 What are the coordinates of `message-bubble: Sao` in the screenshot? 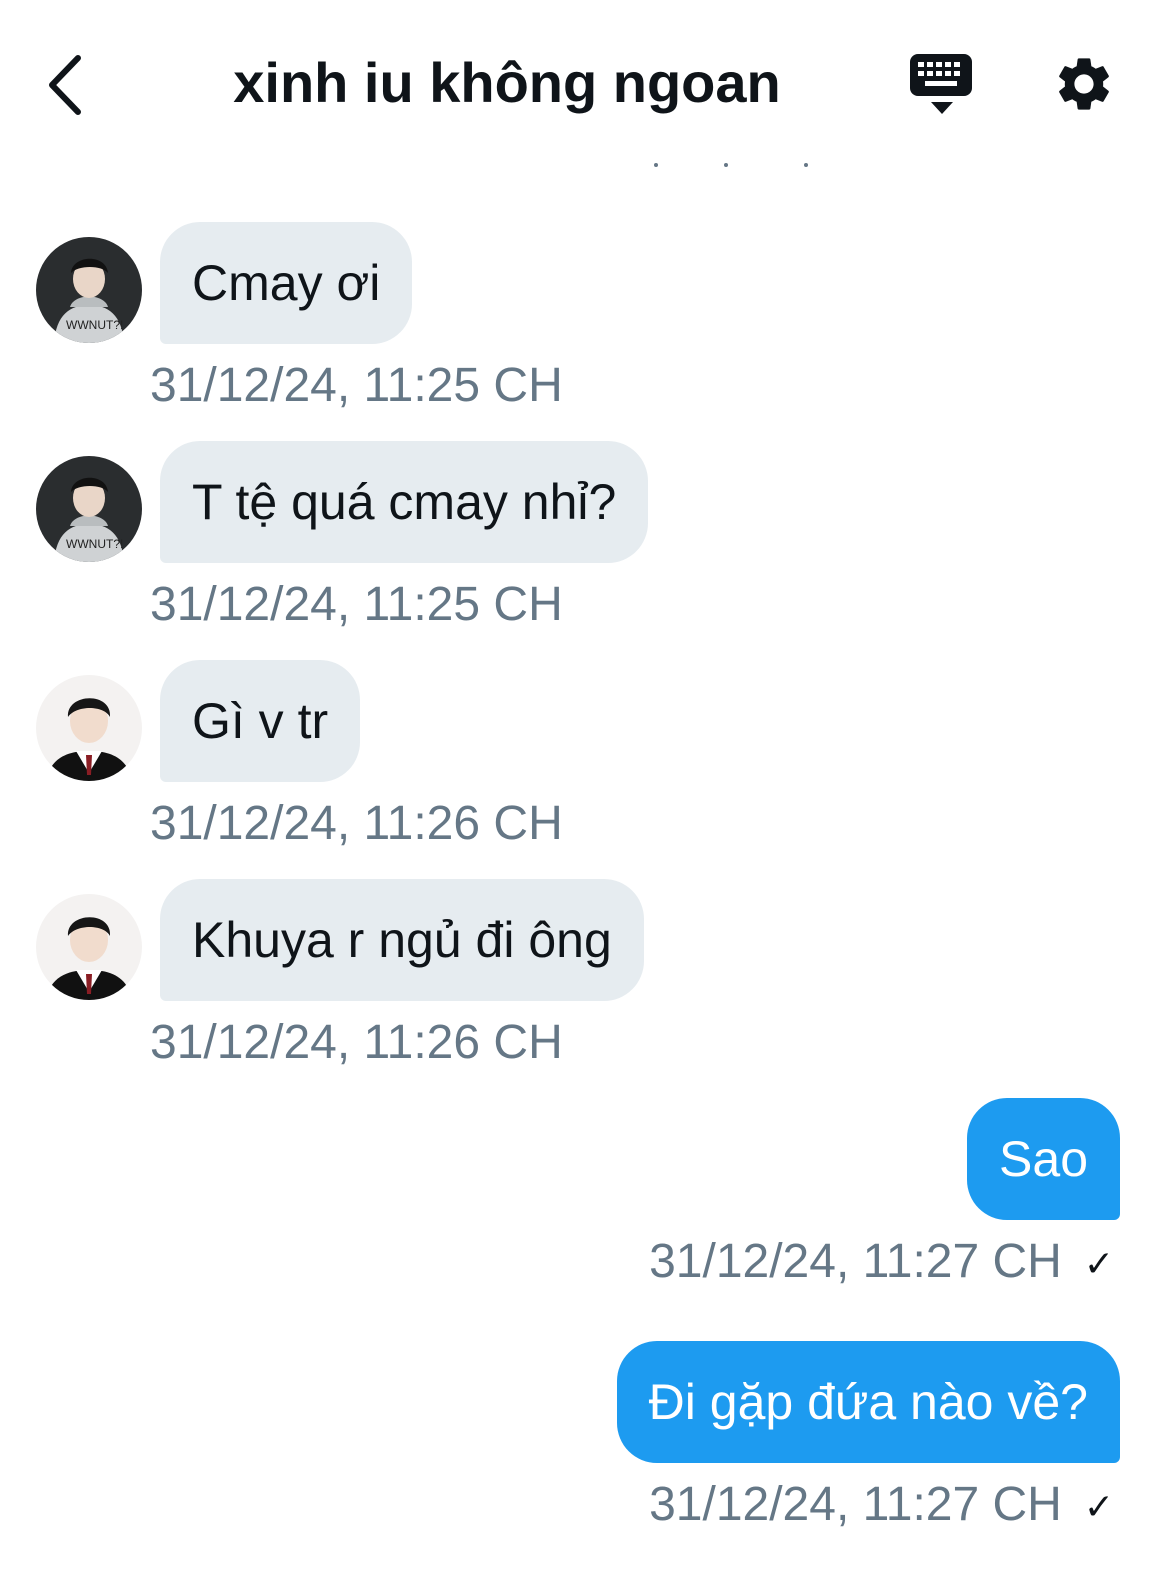 It's located at (1043, 1159).